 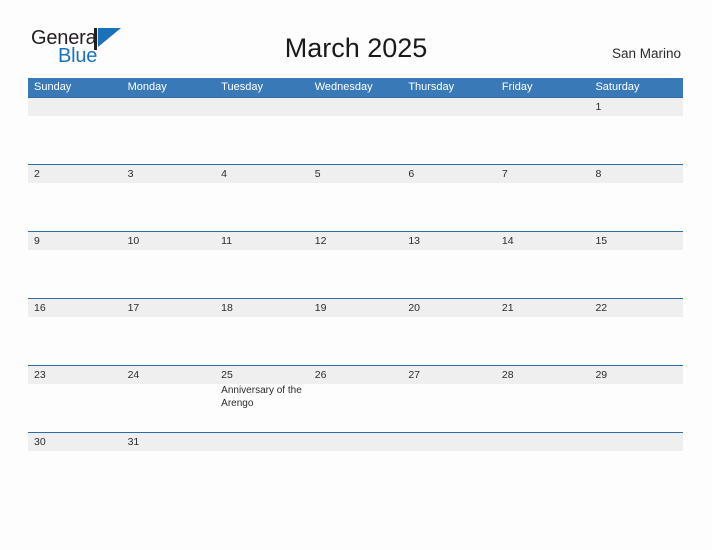 I want to click on day-cell-31: 31, so click(x=169, y=455).